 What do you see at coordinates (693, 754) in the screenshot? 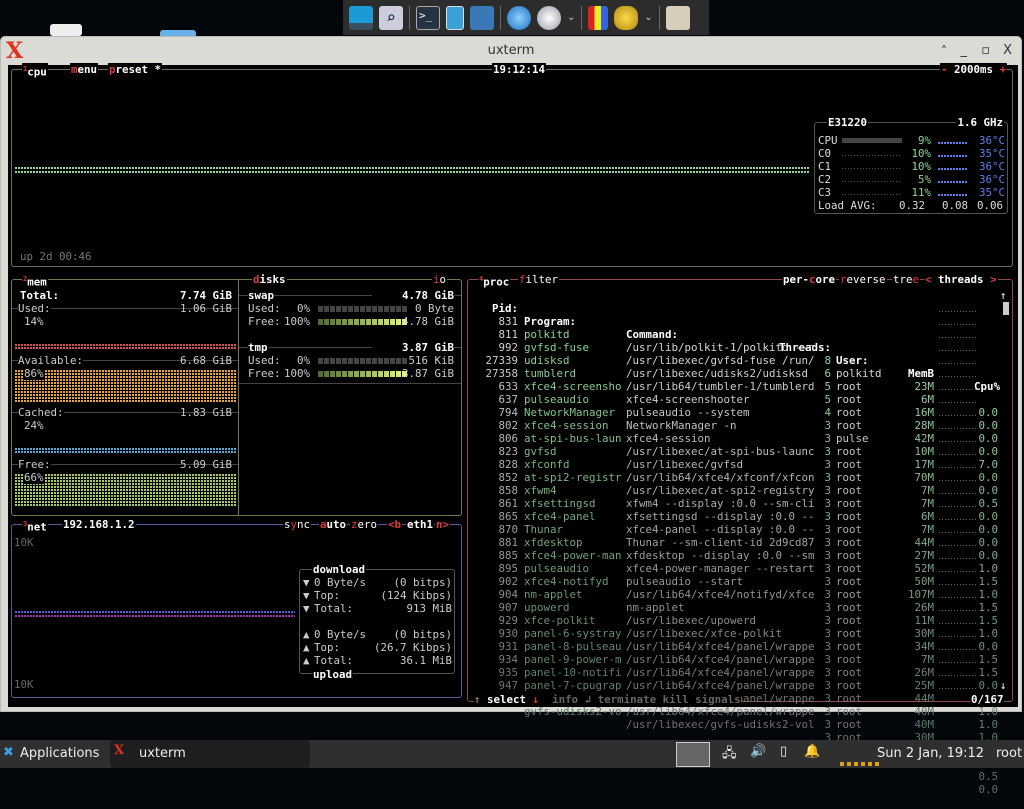
I see `uxterm-icon` at bounding box center [693, 754].